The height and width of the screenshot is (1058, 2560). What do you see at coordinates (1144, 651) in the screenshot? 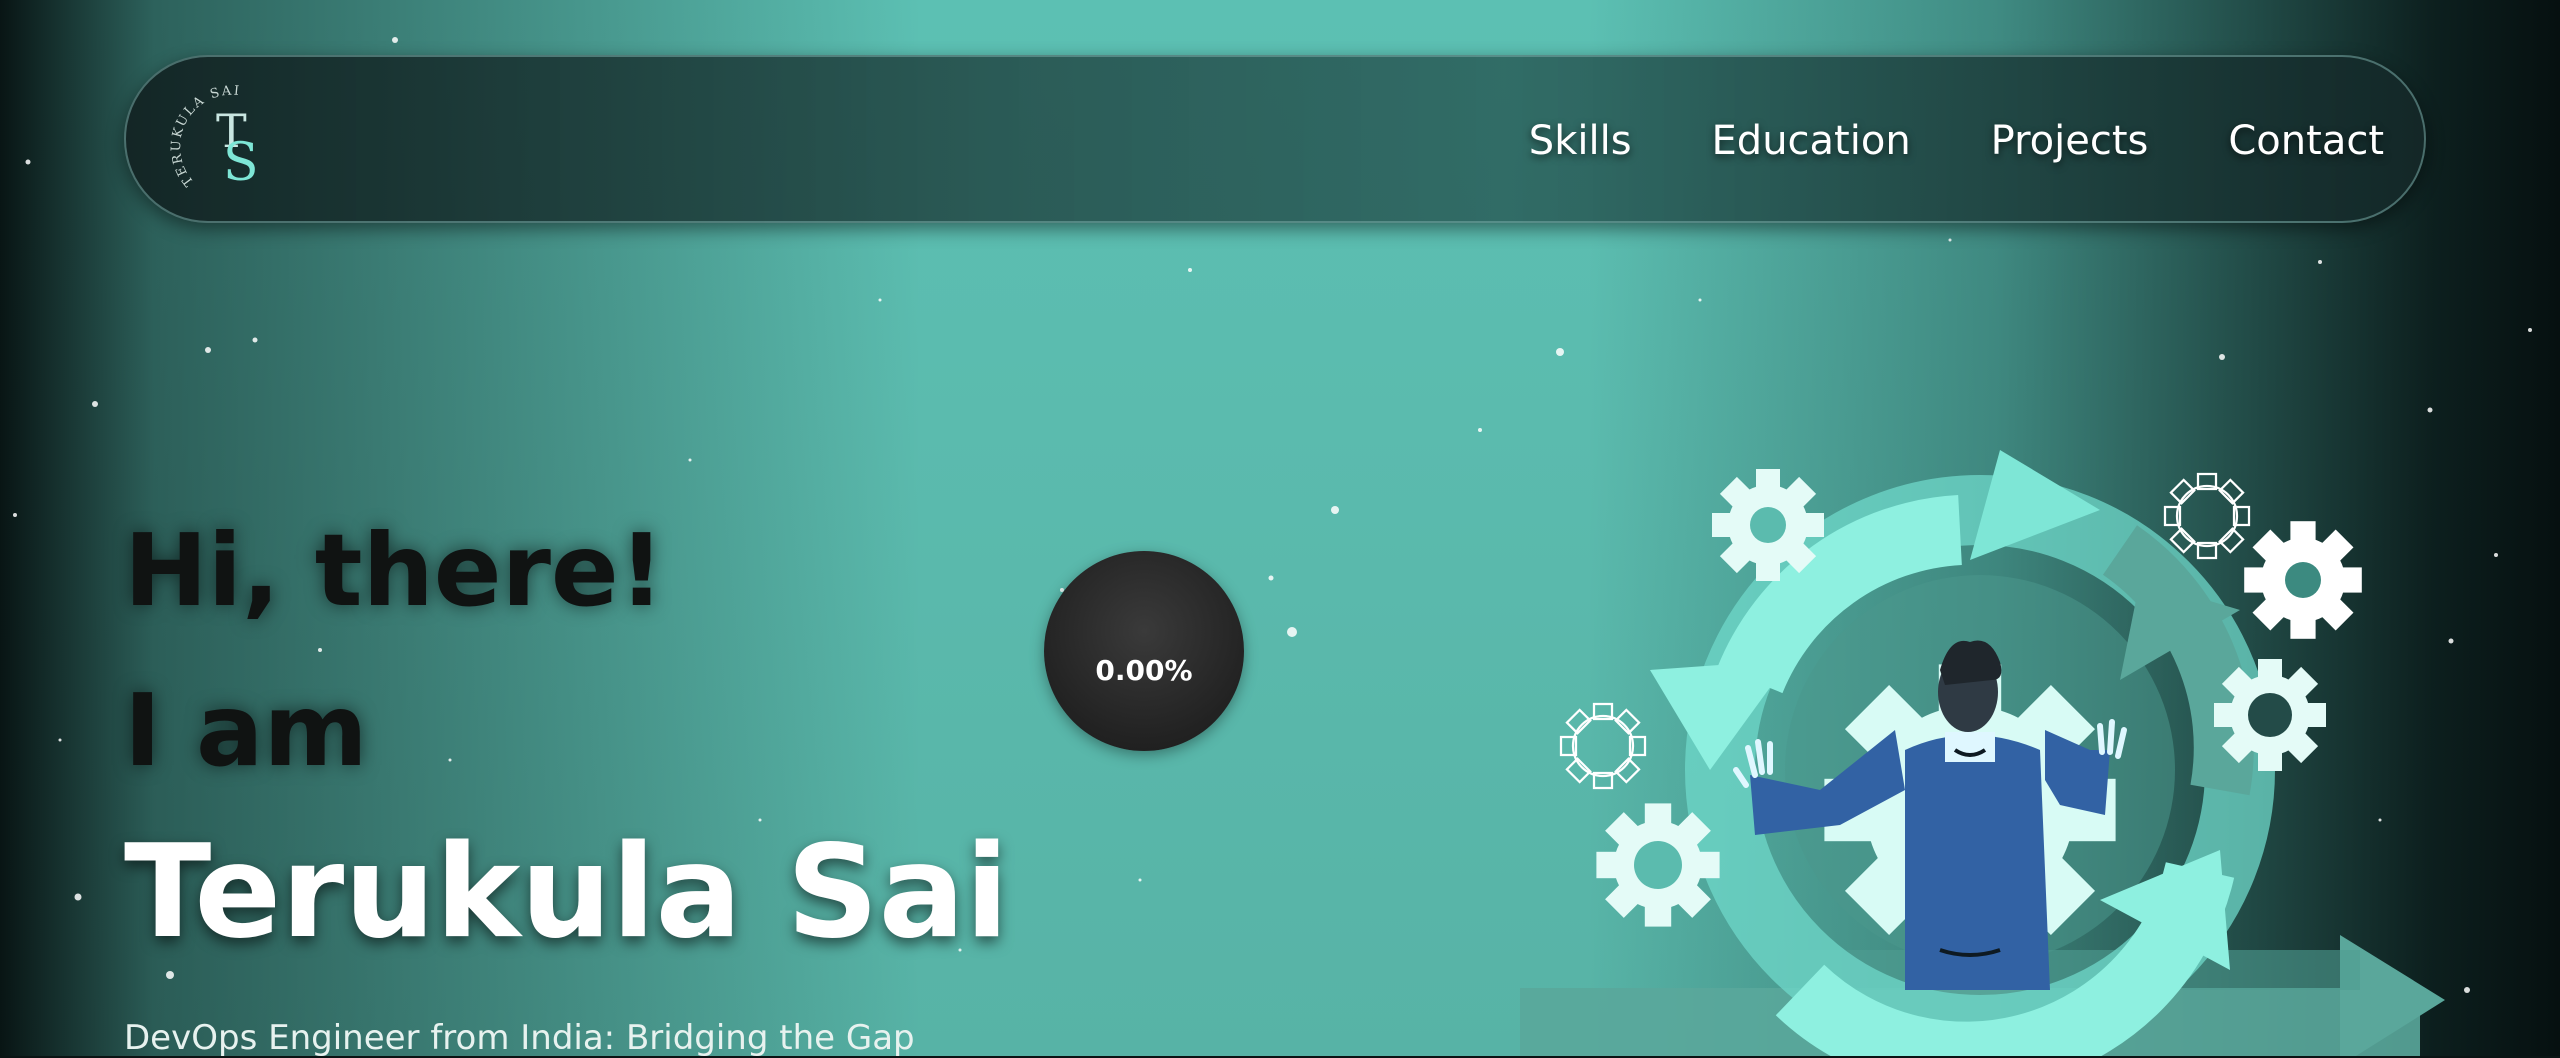
I see `progress-loader: 0.00%` at bounding box center [1144, 651].